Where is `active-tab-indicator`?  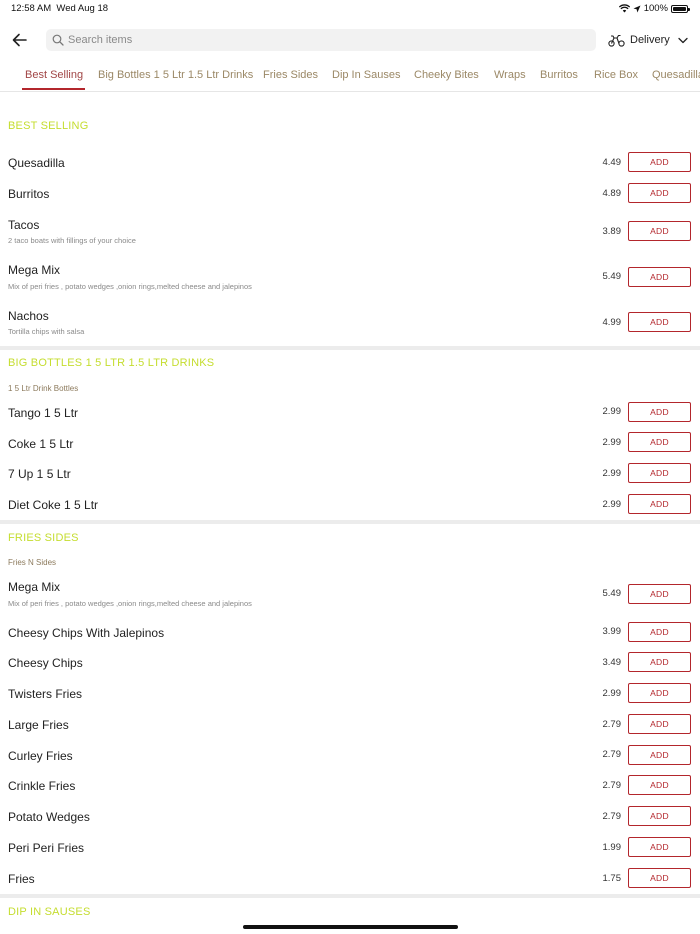
active-tab-indicator is located at coordinates (53, 89).